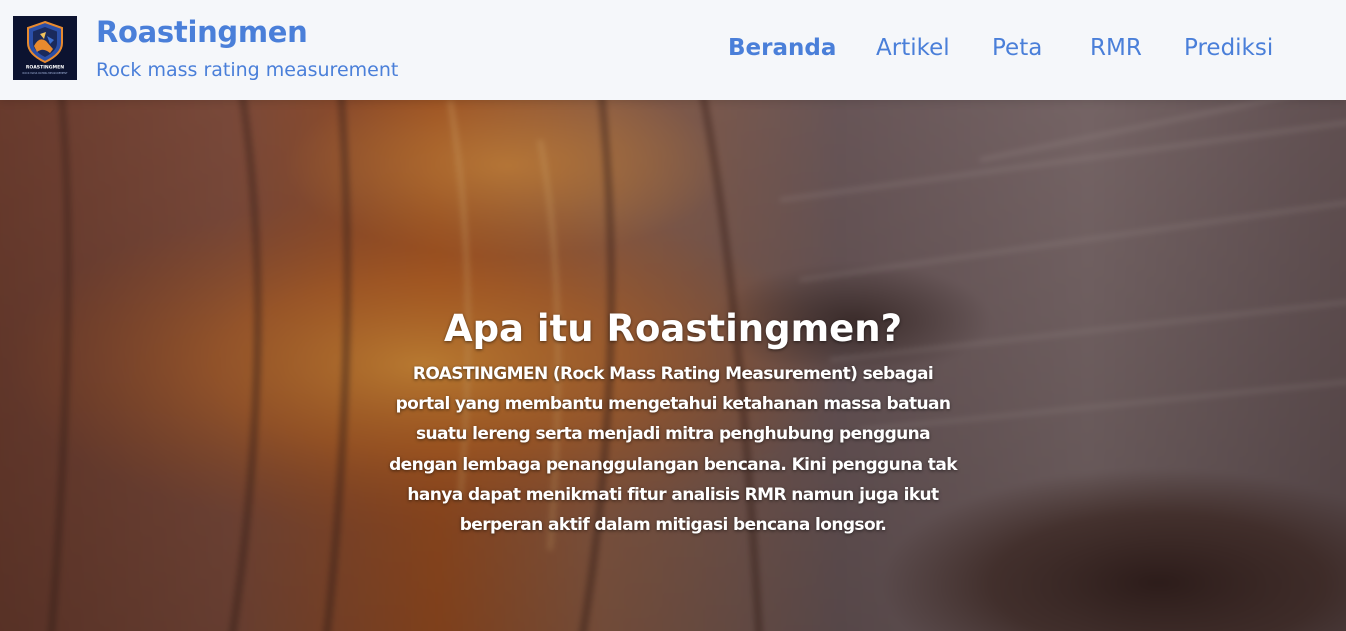  I want to click on shield-logo-icon: ROASTINGMEN ROCK MASS RATING MEASUREMENT, so click(45, 48).